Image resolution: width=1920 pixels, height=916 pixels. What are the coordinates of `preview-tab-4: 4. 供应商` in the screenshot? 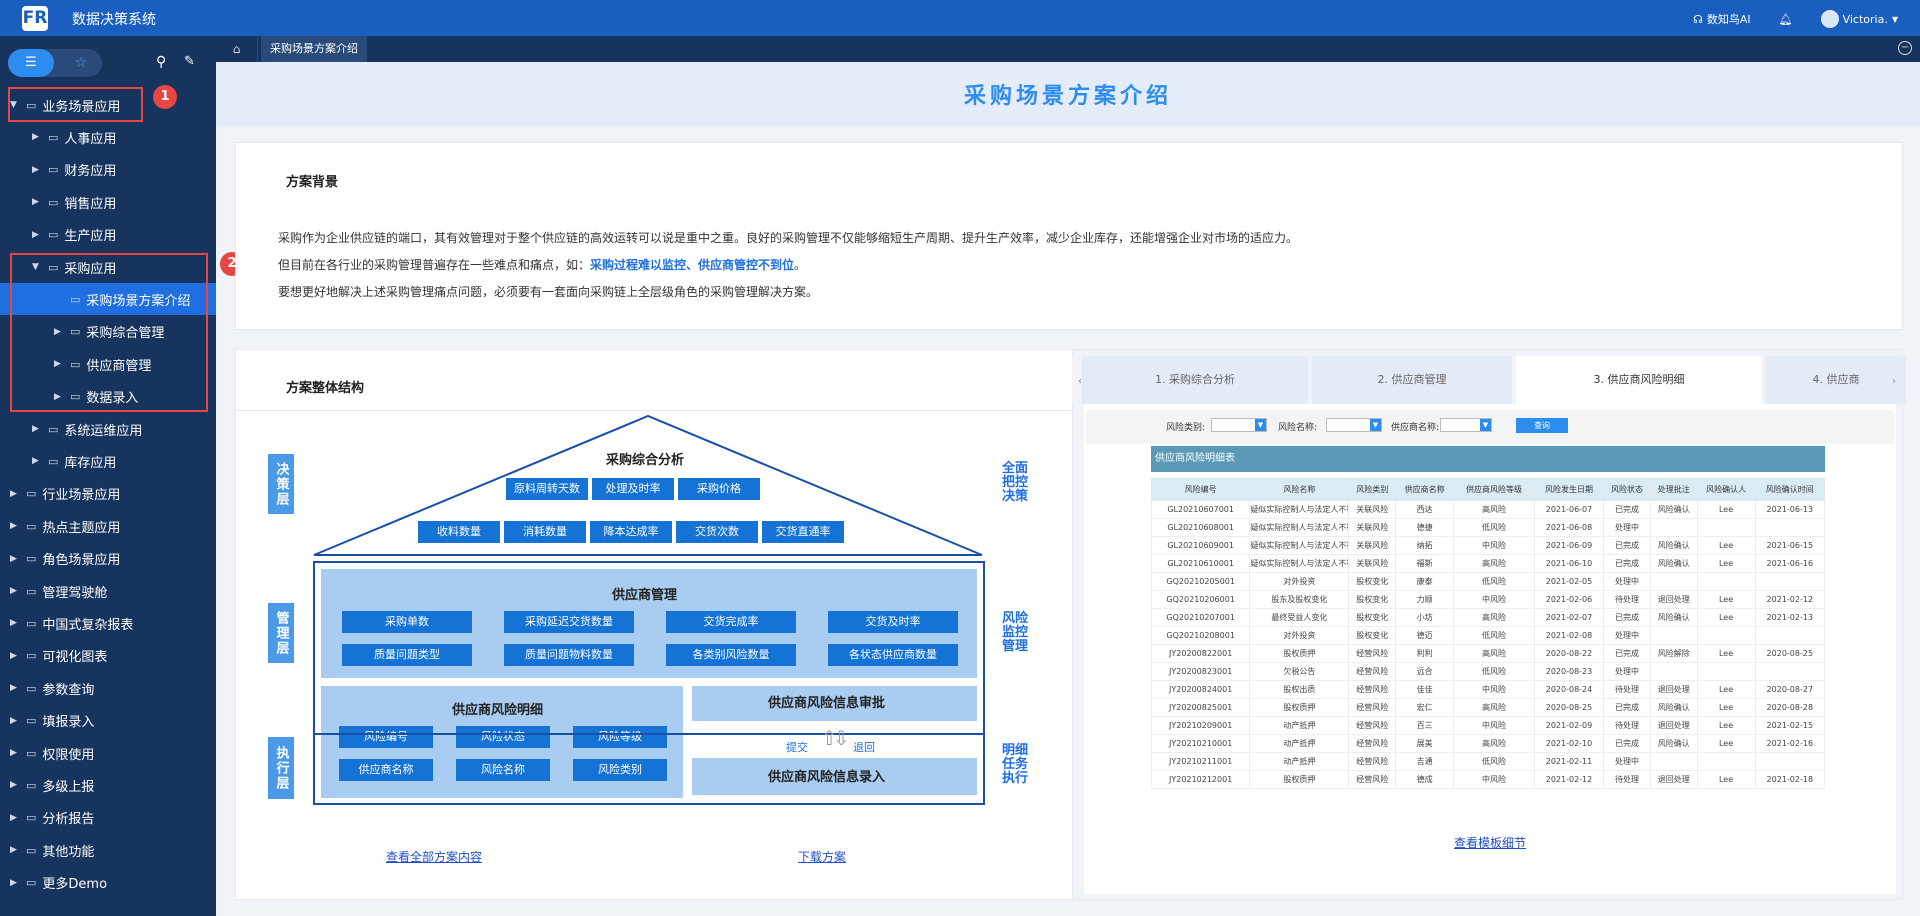 It's located at (1836, 380).